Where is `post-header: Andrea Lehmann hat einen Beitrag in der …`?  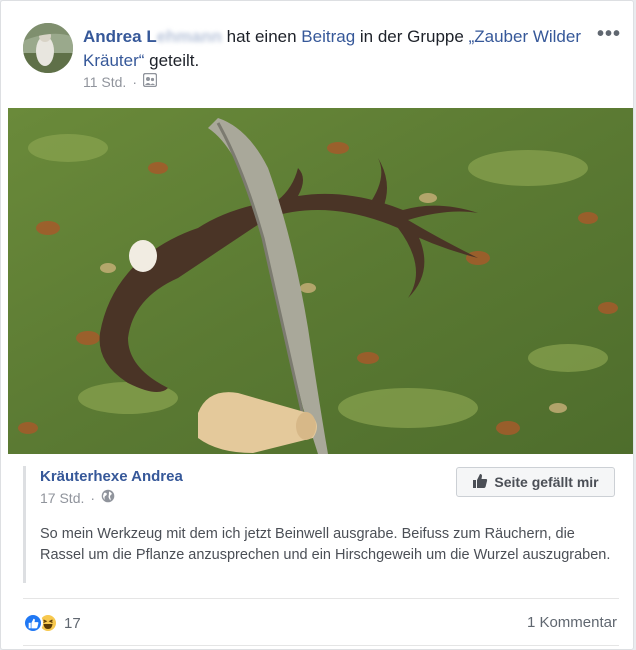
post-header: Andrea Lehmann hat einen Beitrag in der … is located at coordinates (323, 58).